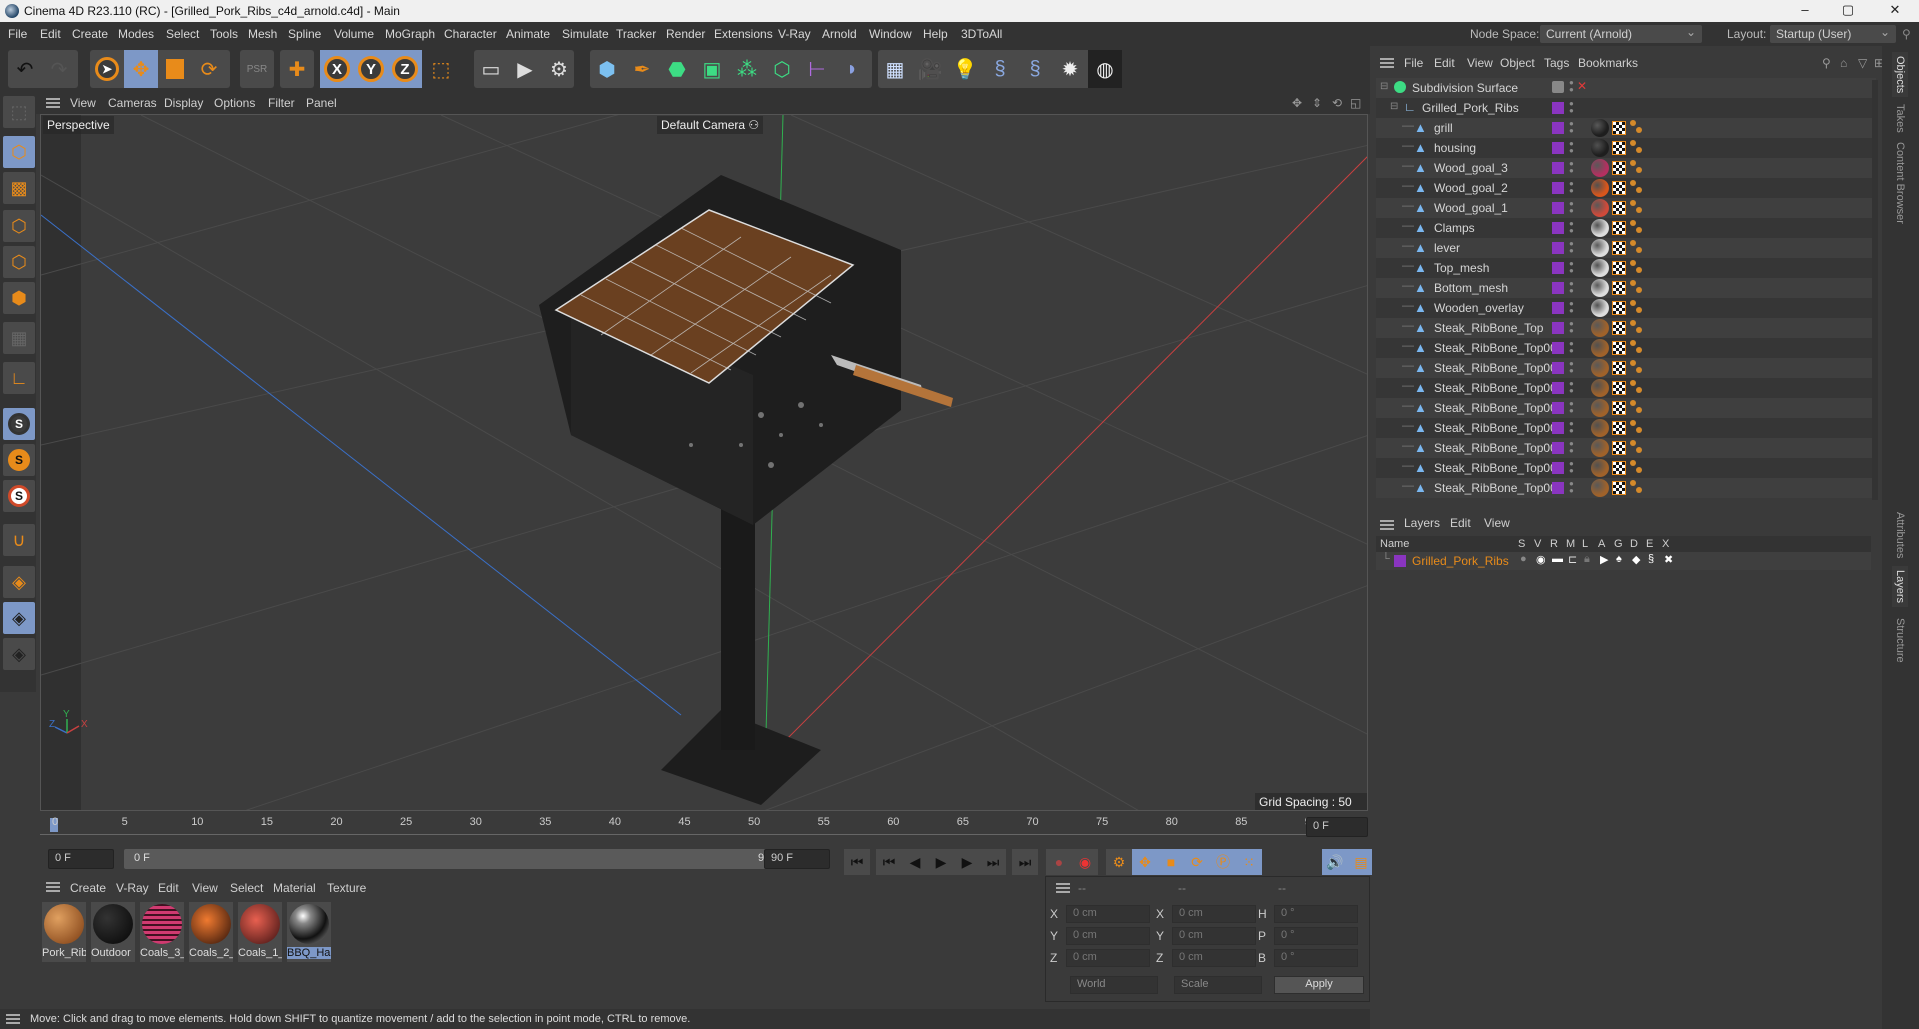 The height and width of the screenshot is (1029, 1919). I want to click on menu-simulate: Simulate, so click(585, 34).